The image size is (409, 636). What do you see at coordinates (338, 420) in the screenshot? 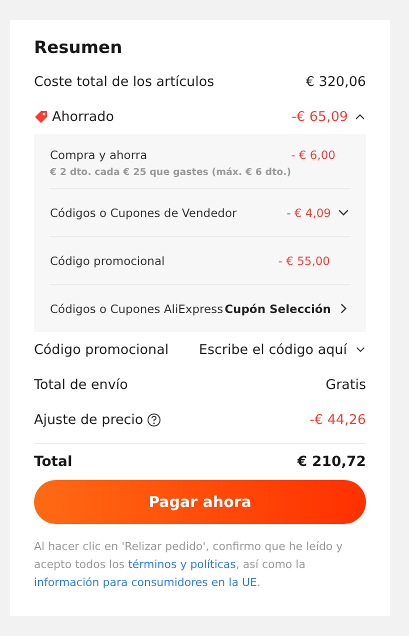
I see `adjustment-value: -€ 44,26` at bounding box center [338, 420].